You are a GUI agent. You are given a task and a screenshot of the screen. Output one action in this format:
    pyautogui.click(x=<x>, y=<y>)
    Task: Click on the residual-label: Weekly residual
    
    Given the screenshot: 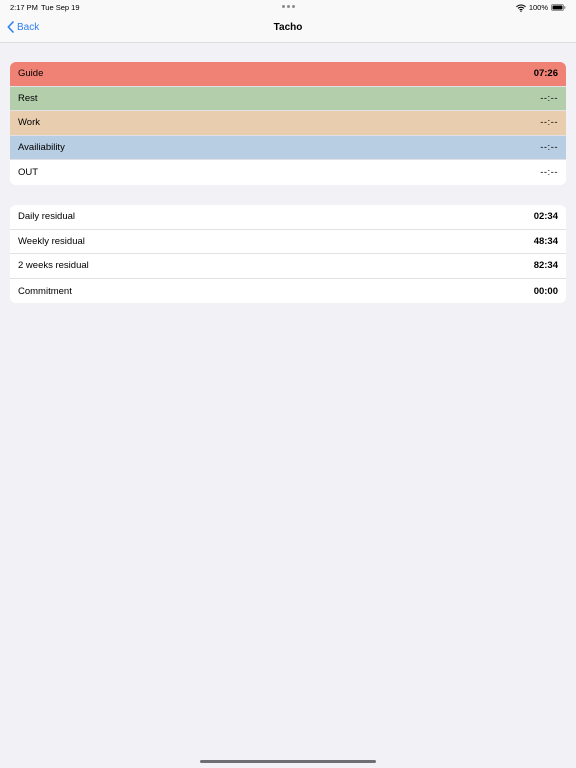 What is the action you would take?
    pyautogui.click(x=51, y=241)
    